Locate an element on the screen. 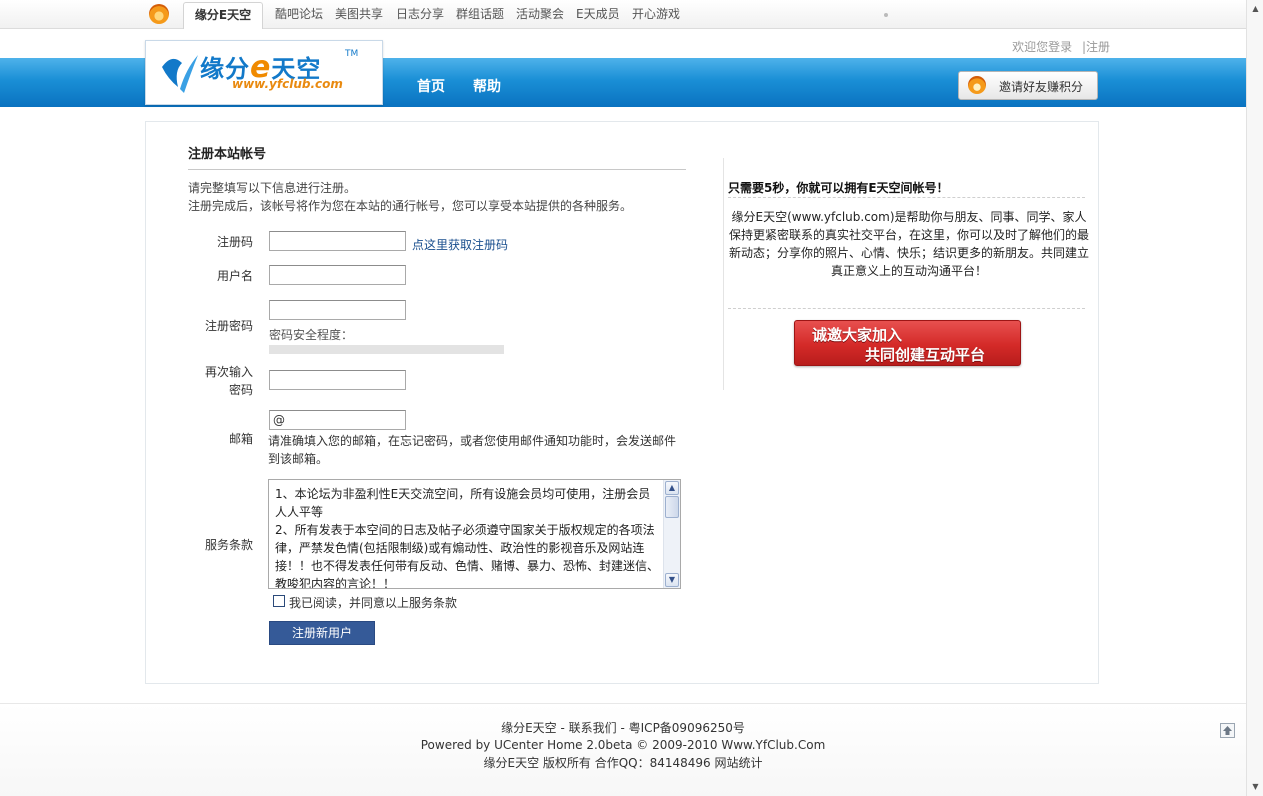  form-title: 注册本站帐号 is located at coordinates (227, 154).